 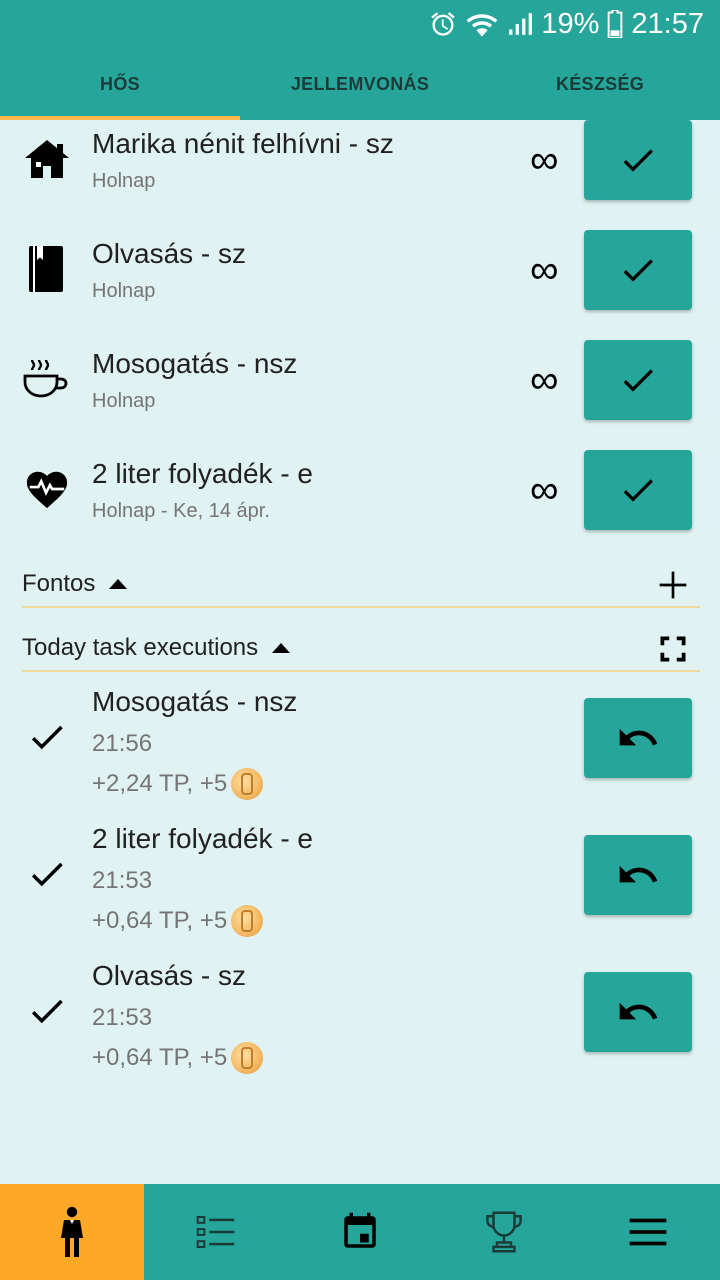 What do you see at coordinates (520, 24) in the screenshot?
I see `signal-icon` at bounding box center [520, 24].